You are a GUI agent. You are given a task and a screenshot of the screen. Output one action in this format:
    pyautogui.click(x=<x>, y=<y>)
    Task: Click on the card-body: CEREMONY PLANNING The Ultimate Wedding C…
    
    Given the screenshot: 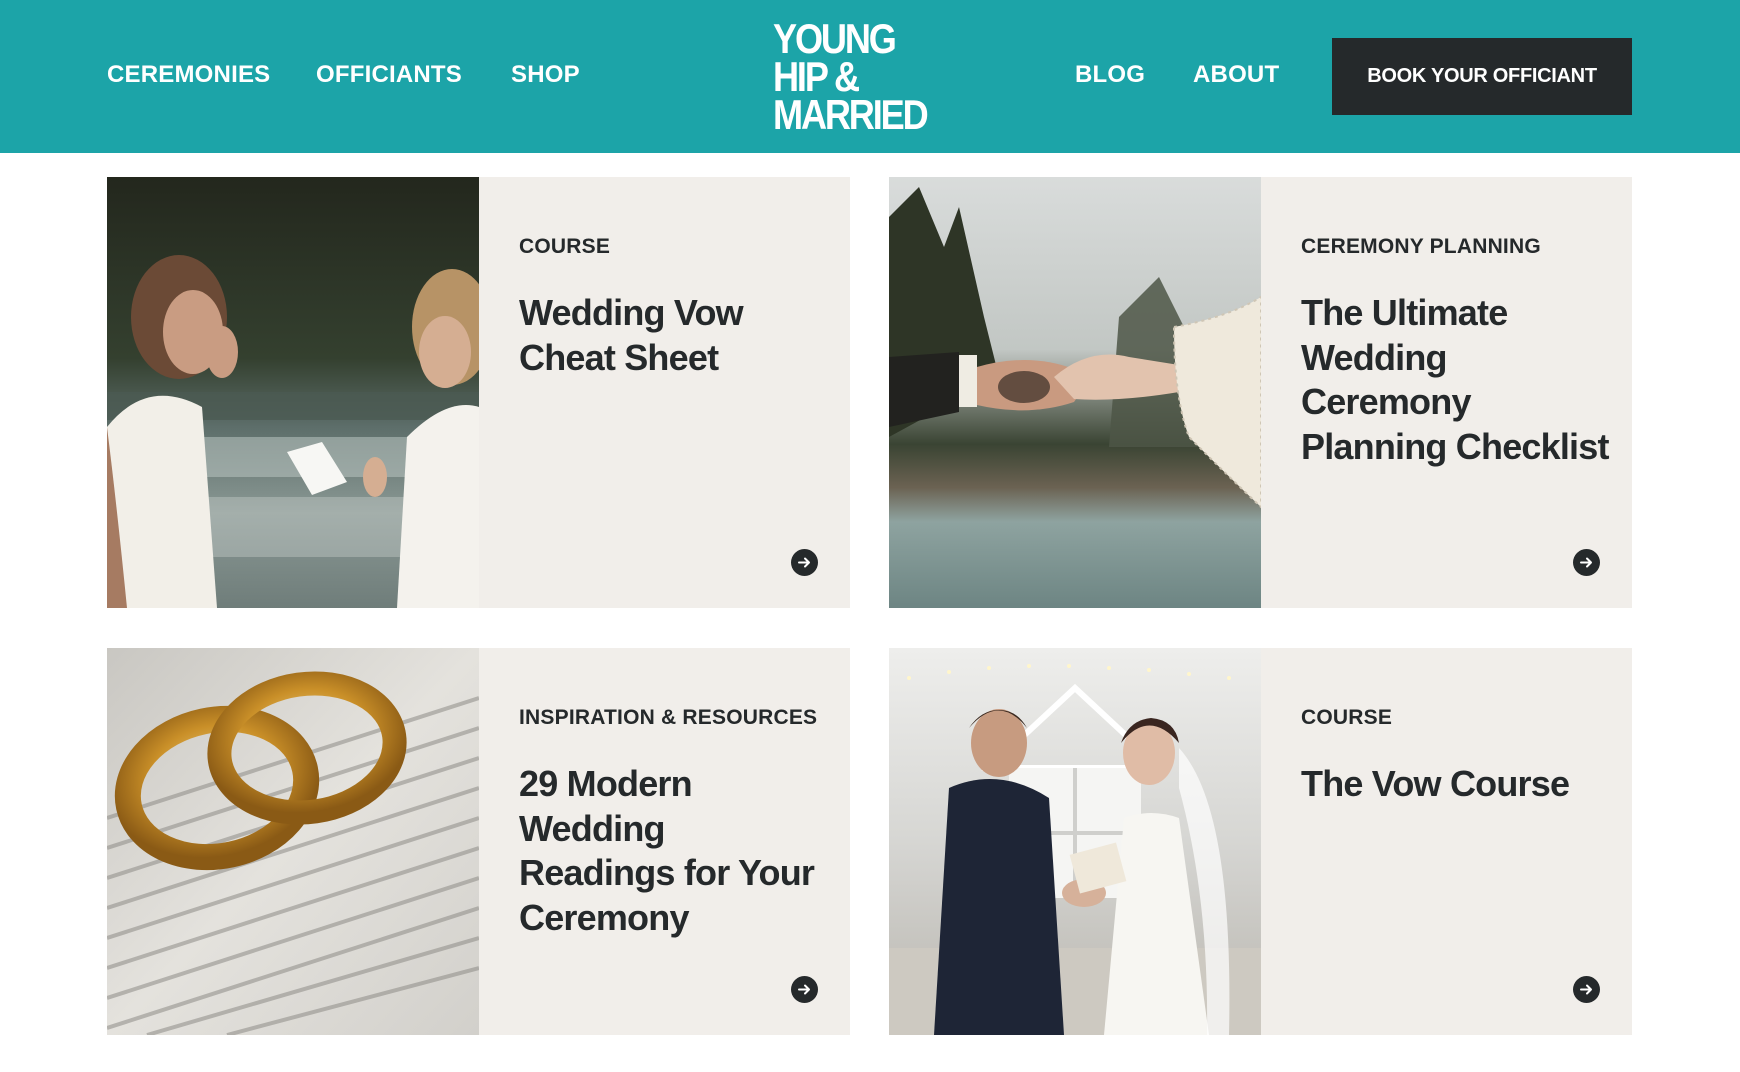 What is the action you would take?
    pyautogui.click(x=1446, y=392)
    